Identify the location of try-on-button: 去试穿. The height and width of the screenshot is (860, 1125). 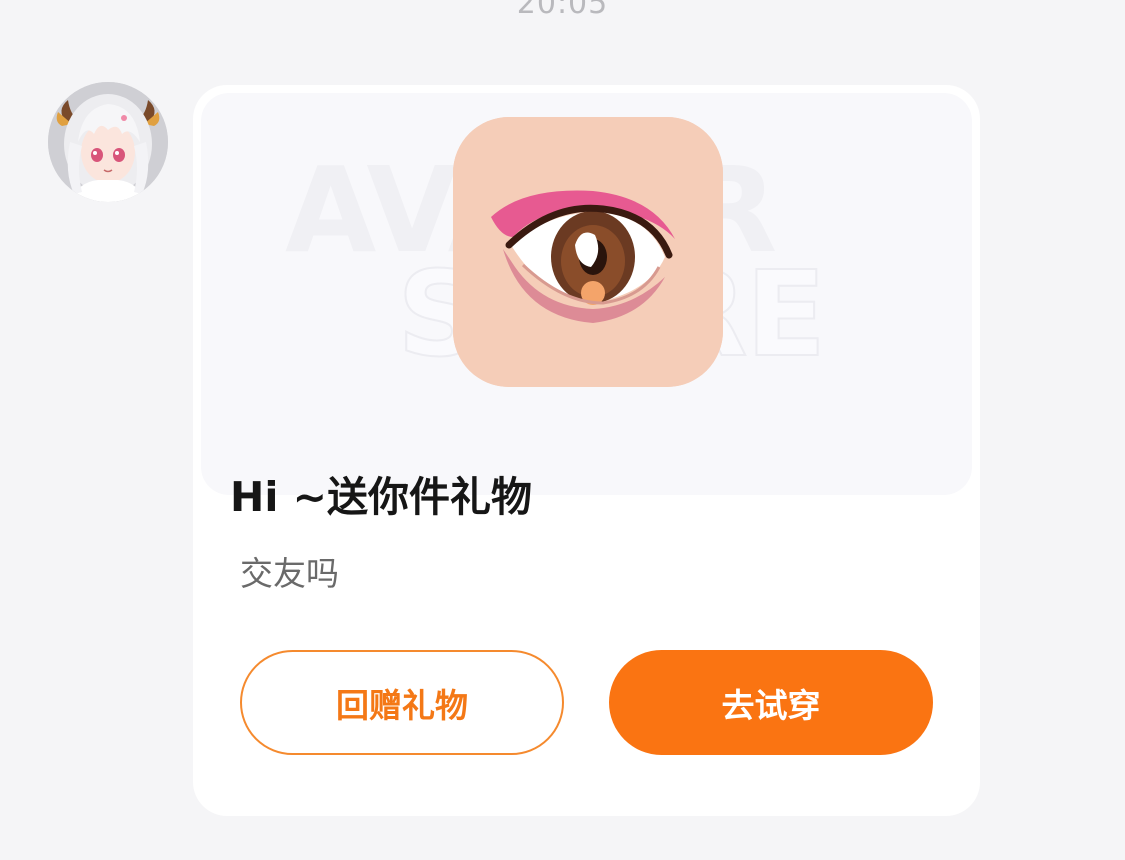
(771, 702).